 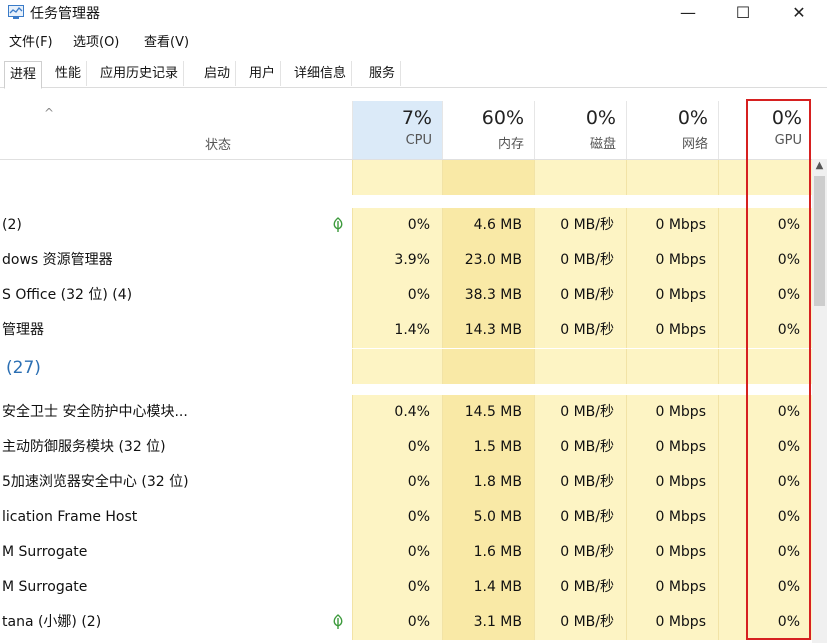 I want to click on table-row: 5加速浏览器安全中心 (32 位) 0% 1.8 MB 0 MB/秒 0 Mbps 0%, so click(x=413, y=482).